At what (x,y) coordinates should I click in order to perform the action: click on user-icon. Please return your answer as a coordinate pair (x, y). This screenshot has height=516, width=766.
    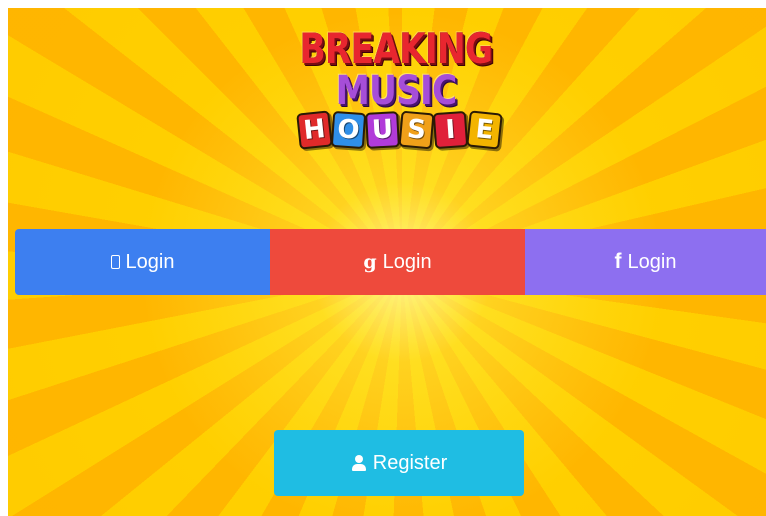
    Looking at the image, I should click on (359, 463).